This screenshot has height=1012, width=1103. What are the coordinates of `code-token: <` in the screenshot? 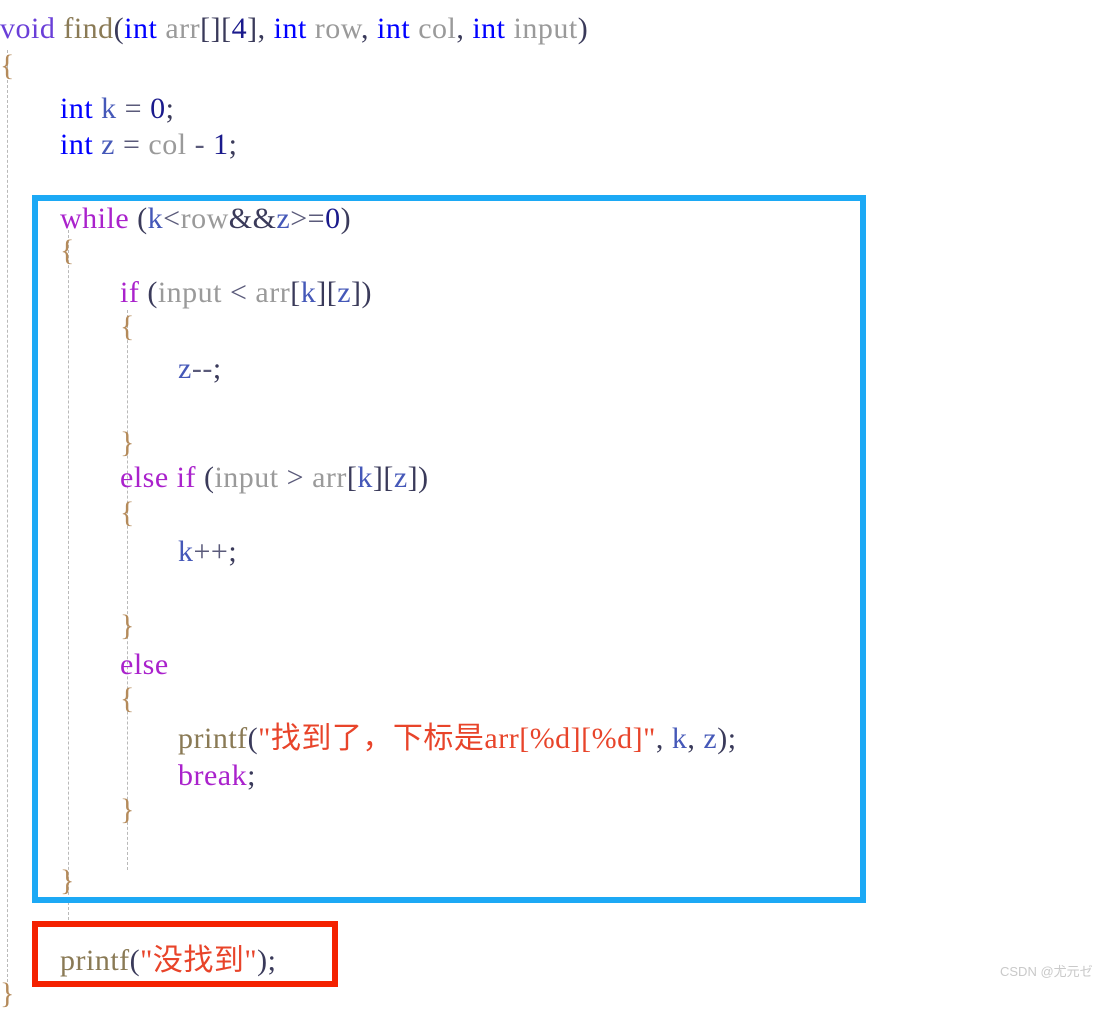 It's located at (172, 218).